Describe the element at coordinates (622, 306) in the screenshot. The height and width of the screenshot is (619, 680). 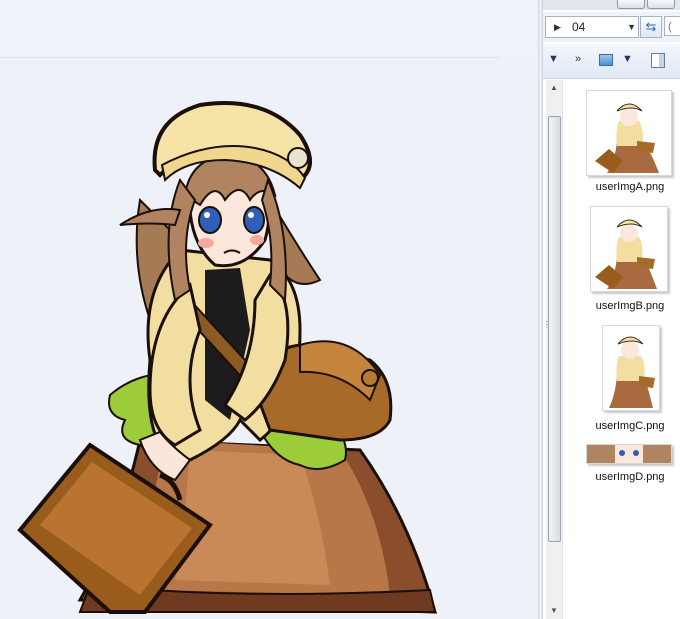
I see `file-name: userImgB.png` at that location.